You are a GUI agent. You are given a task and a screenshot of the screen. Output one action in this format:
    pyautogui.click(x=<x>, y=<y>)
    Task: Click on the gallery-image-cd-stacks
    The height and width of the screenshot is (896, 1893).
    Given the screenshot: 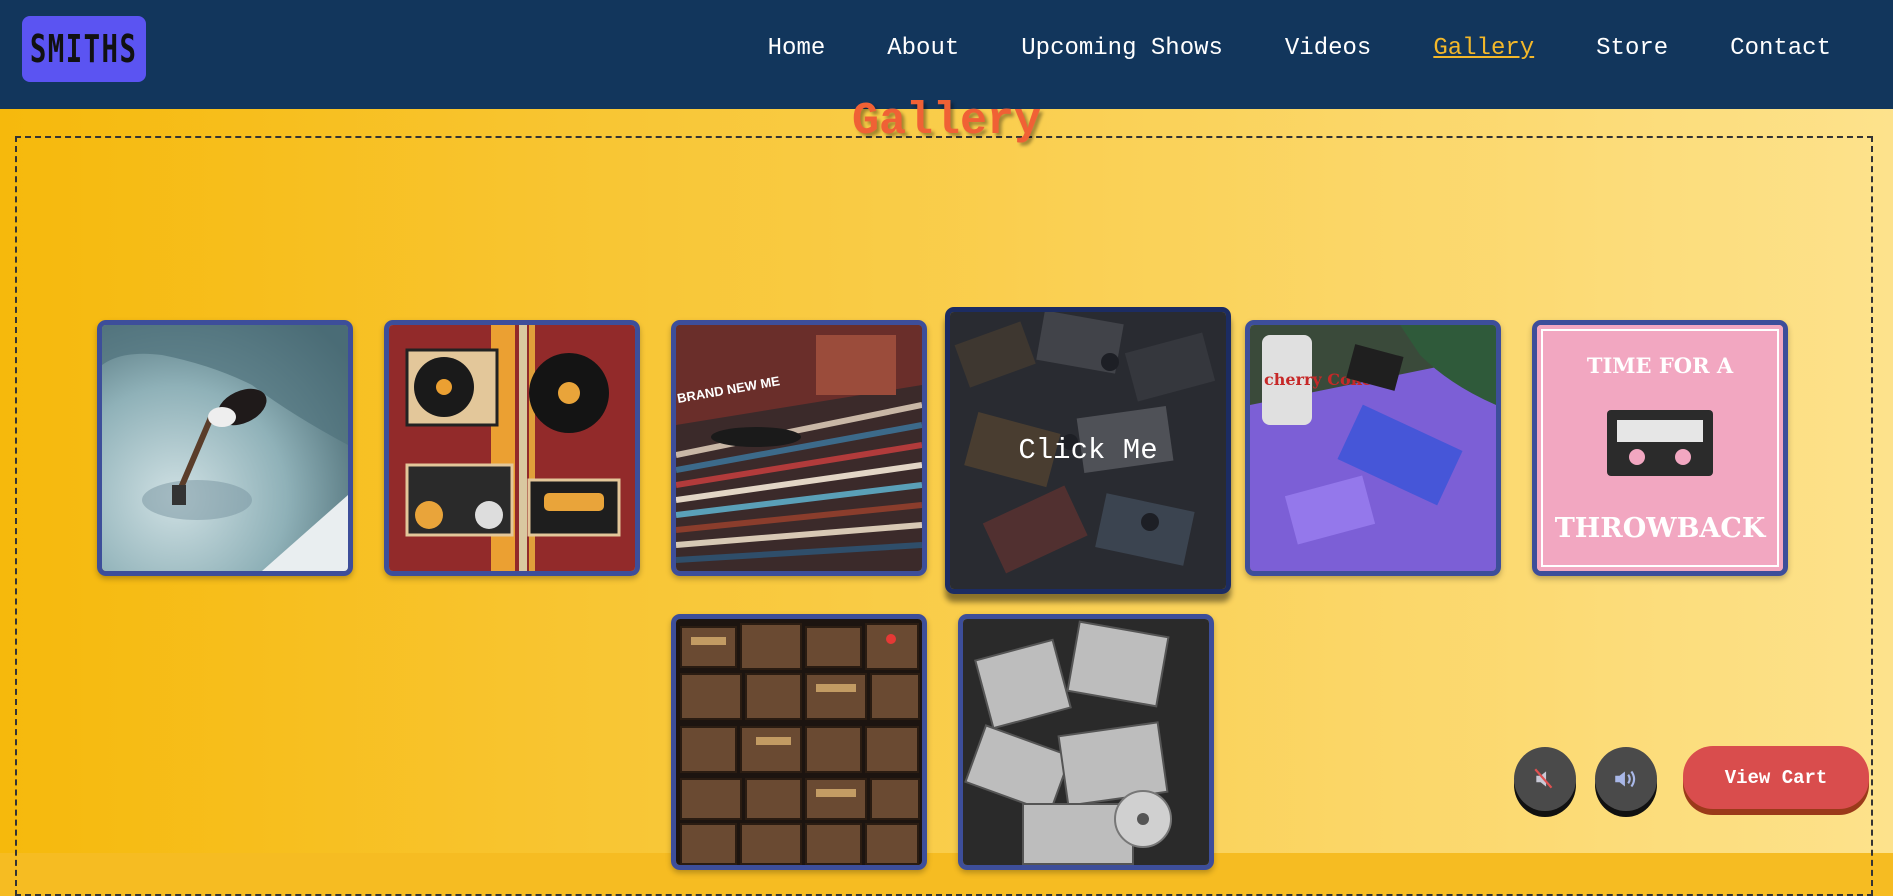 What is the action you would take?
    pyautogui.click(x=1086, y=742)
    